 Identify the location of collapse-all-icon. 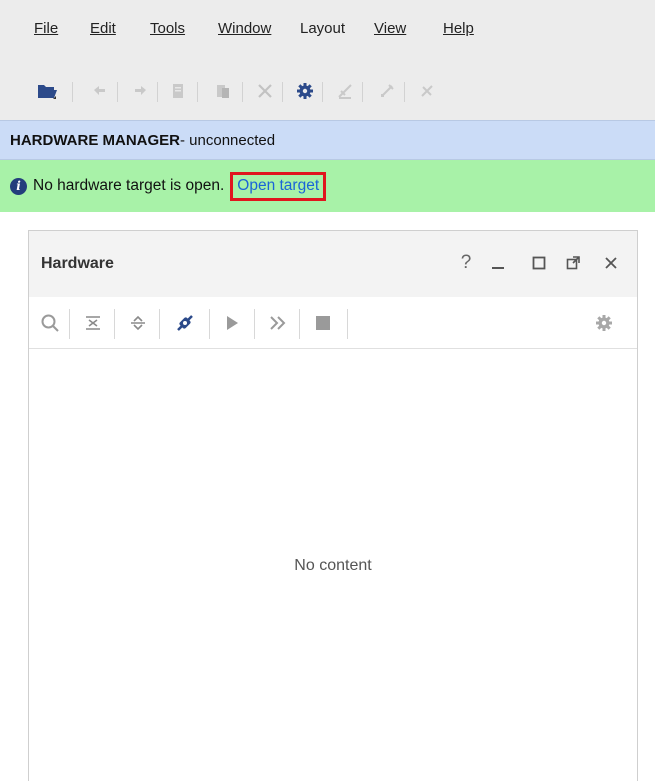
(93, 323).